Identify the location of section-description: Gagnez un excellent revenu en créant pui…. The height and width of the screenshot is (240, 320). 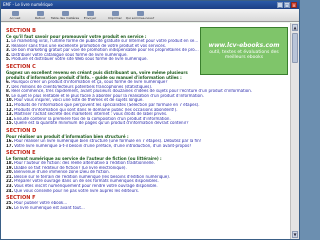
(97, 74).